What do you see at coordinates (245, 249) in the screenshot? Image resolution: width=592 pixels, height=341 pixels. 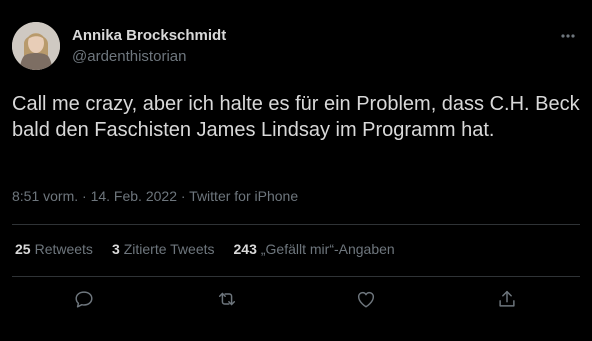 I see `likes-count: 243` at bounding box center [245, 249].